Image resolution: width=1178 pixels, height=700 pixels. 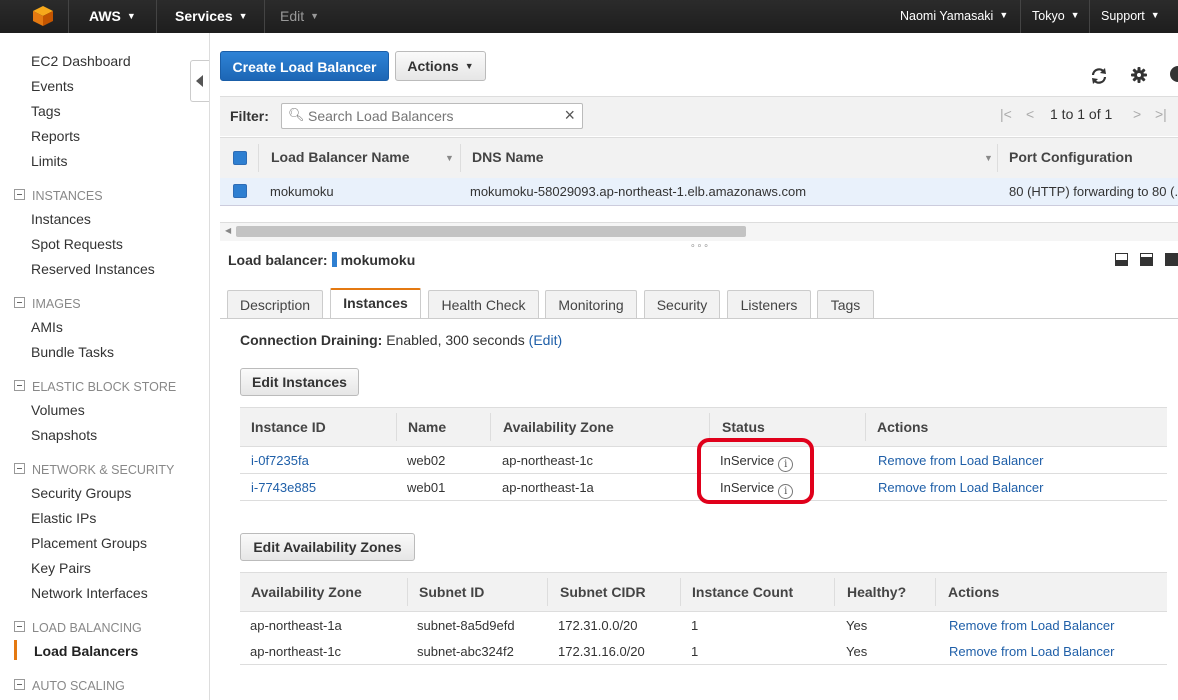 I want to click on support-menu: Support ▼, so click(x=1130, y=16).